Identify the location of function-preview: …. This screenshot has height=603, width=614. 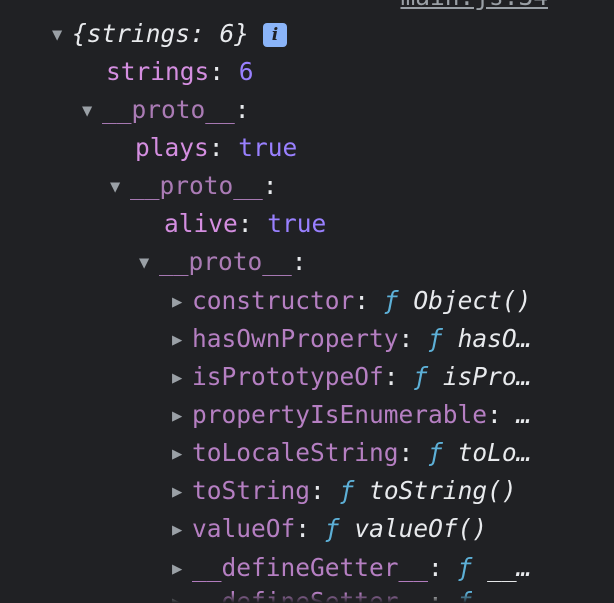
(524, 414).